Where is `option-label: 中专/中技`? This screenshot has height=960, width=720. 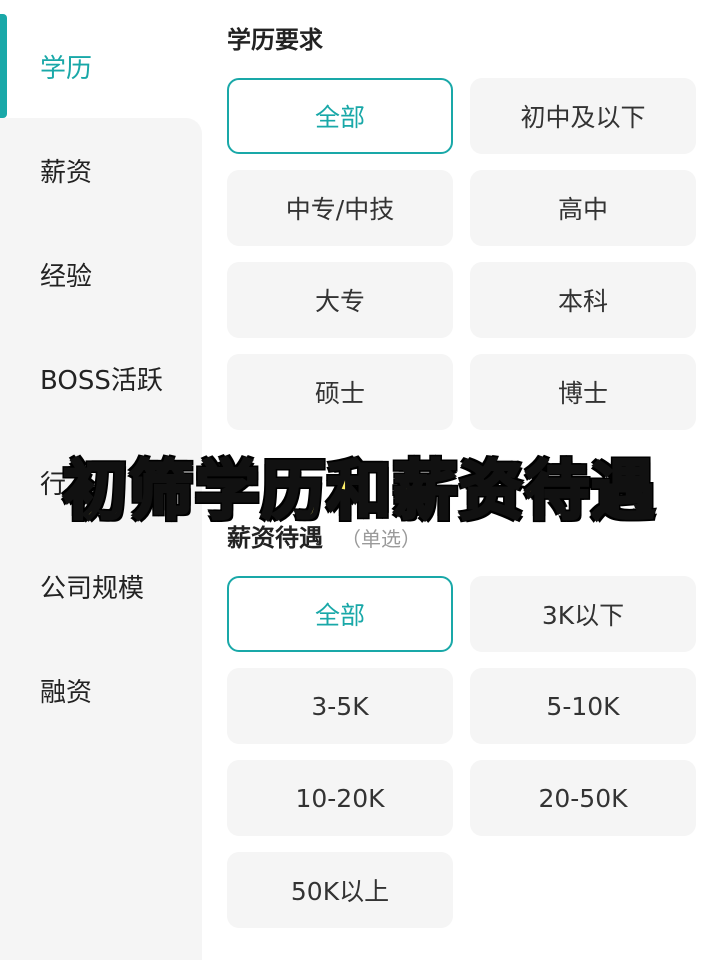
option-label: 中专/中技 is located at coordinates (340, 209).